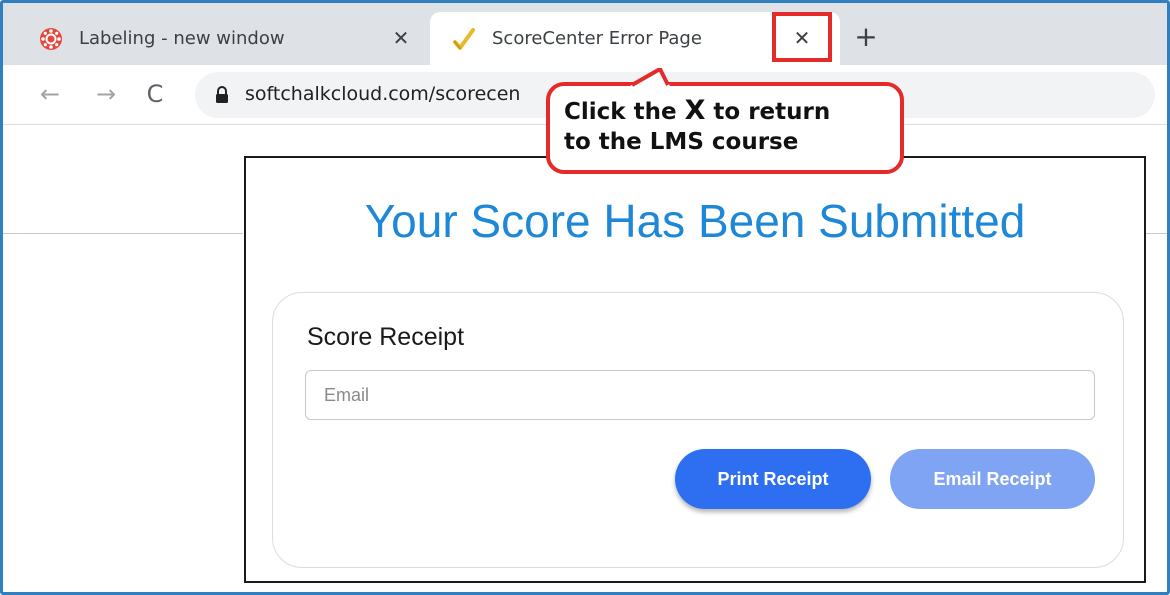 The image size is (1170, 595). What do you see at coordinates (650, 77) in the screenshot?
I see `callout-pointer` at bounding box center [650, 77].